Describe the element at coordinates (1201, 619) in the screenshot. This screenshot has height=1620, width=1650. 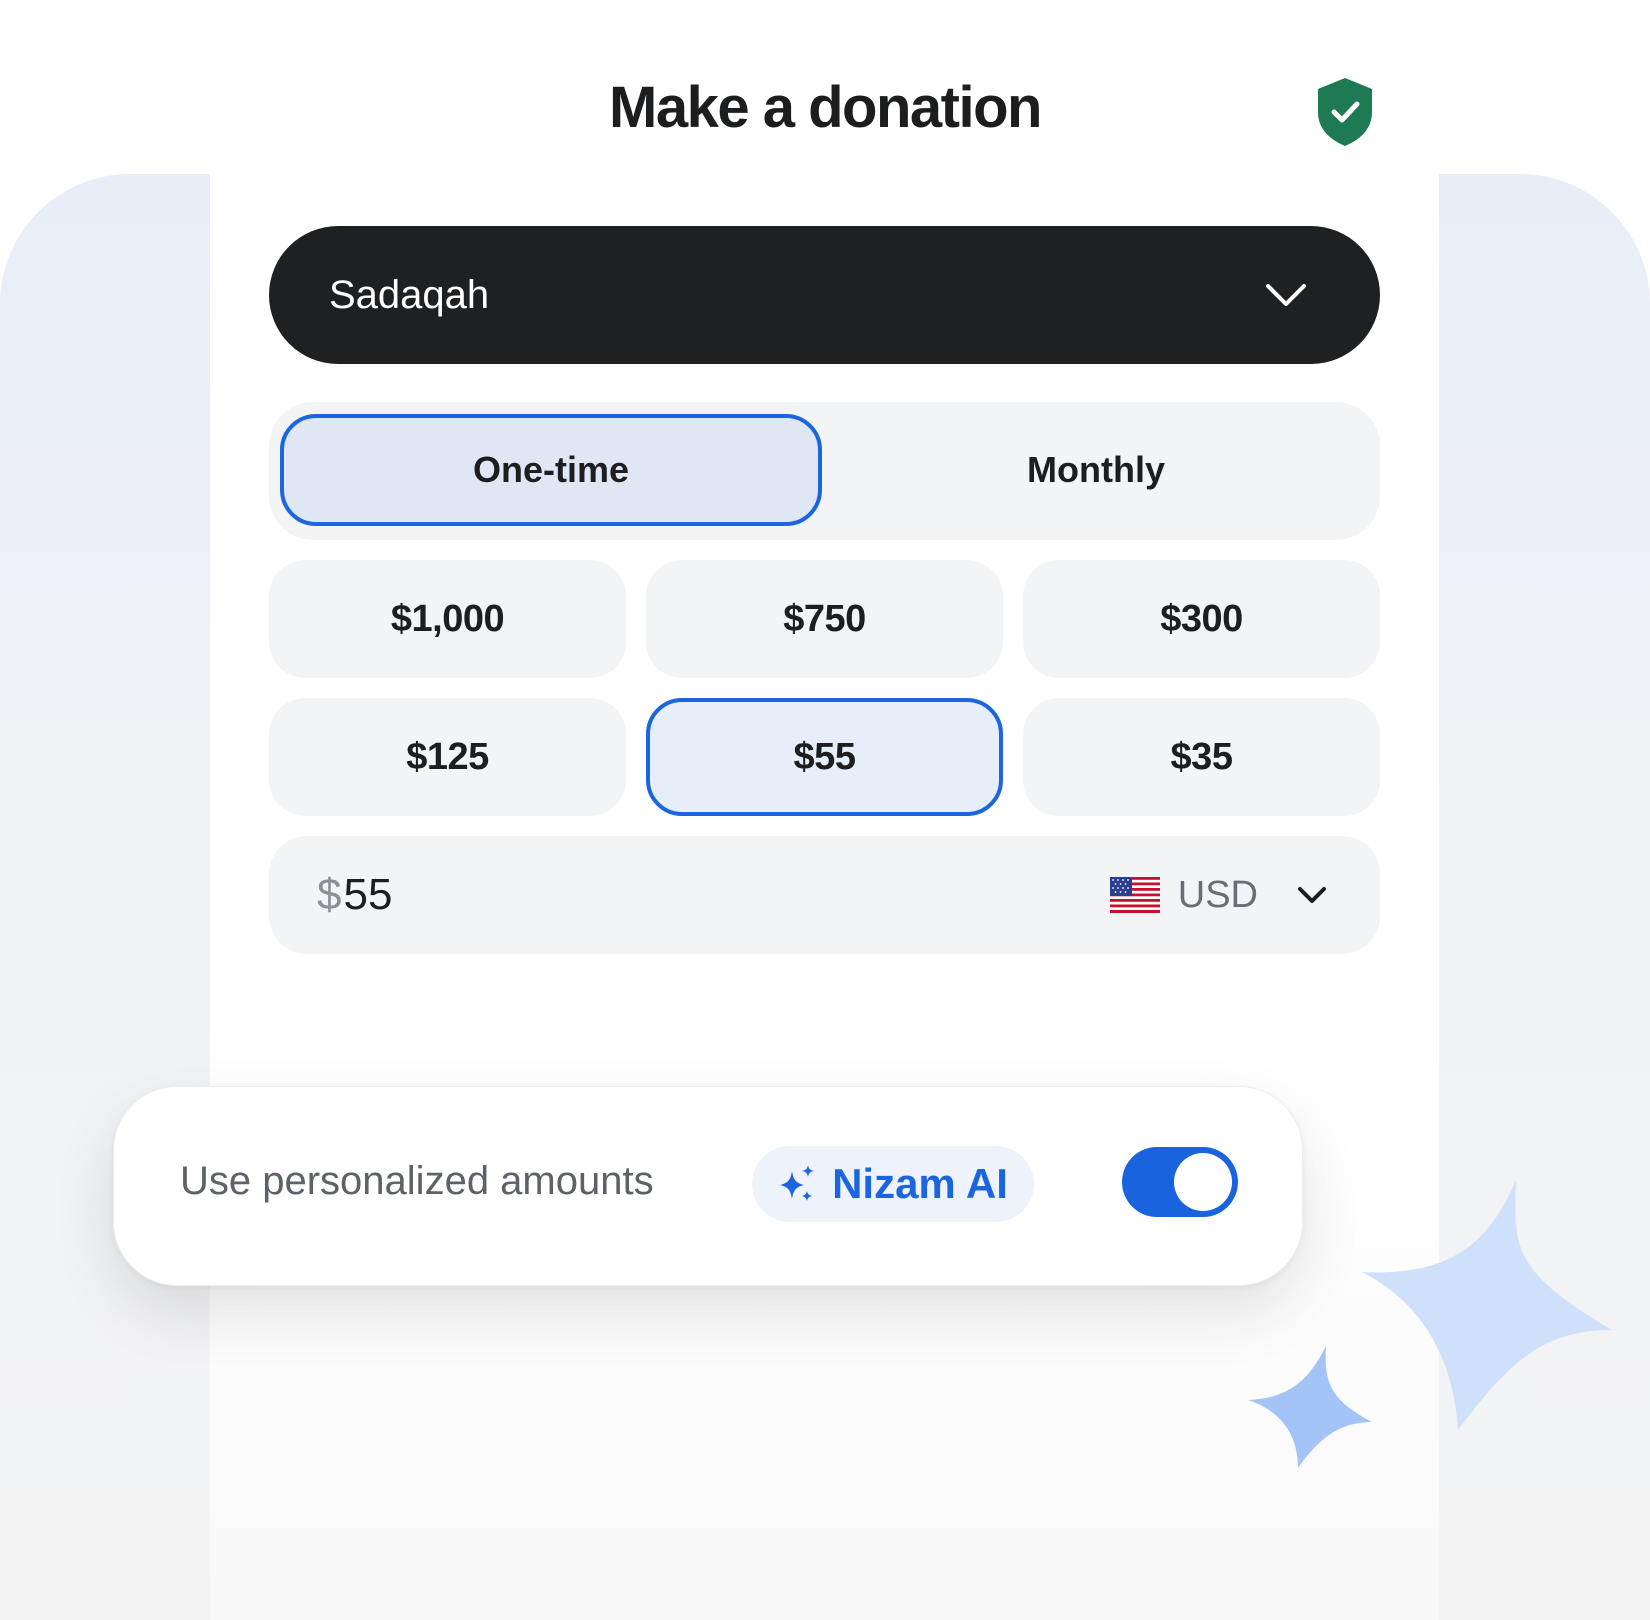
I see `amount-option-300: $300` at that location.